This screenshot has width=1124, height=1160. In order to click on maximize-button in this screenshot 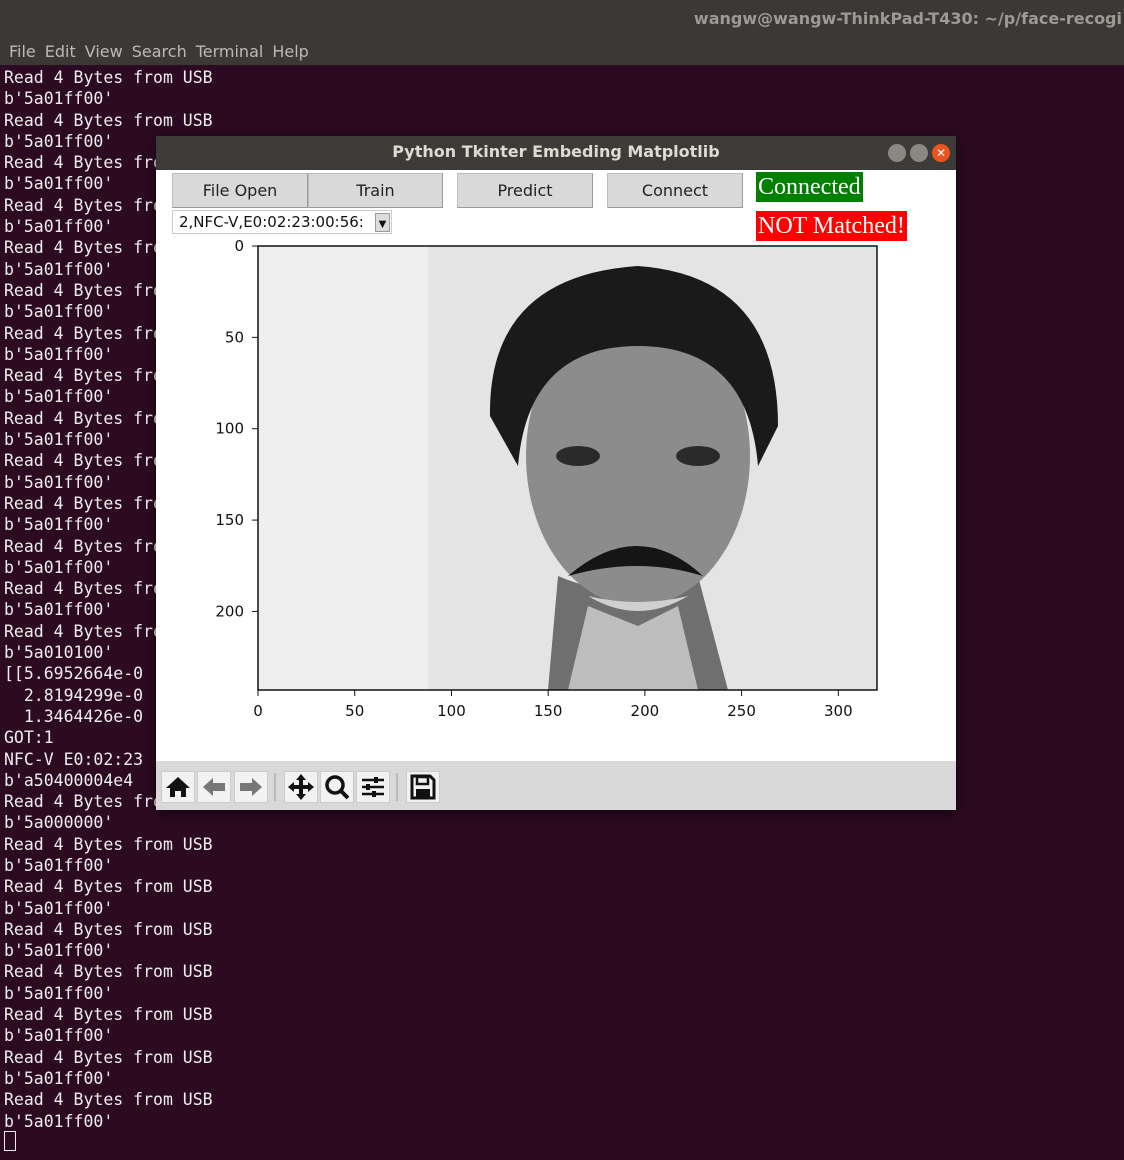, I will do `click(919, 153)`.